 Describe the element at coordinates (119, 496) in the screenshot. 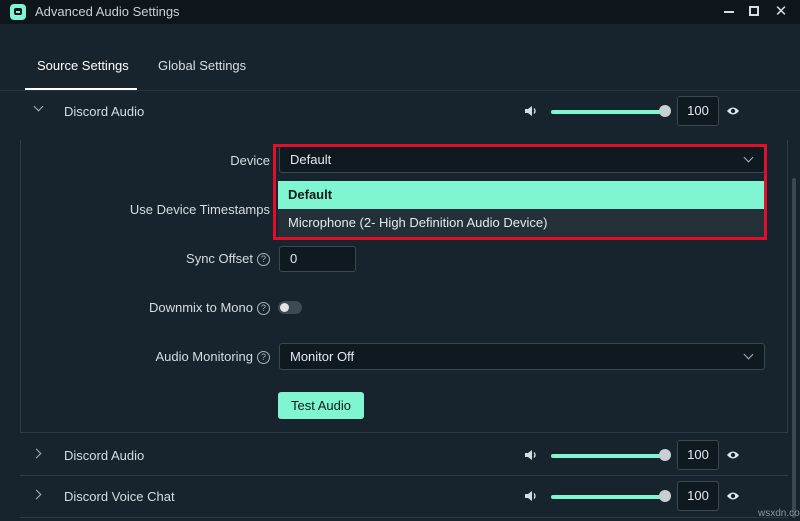

I see `source-name: Discord Voice Chat` at that location.